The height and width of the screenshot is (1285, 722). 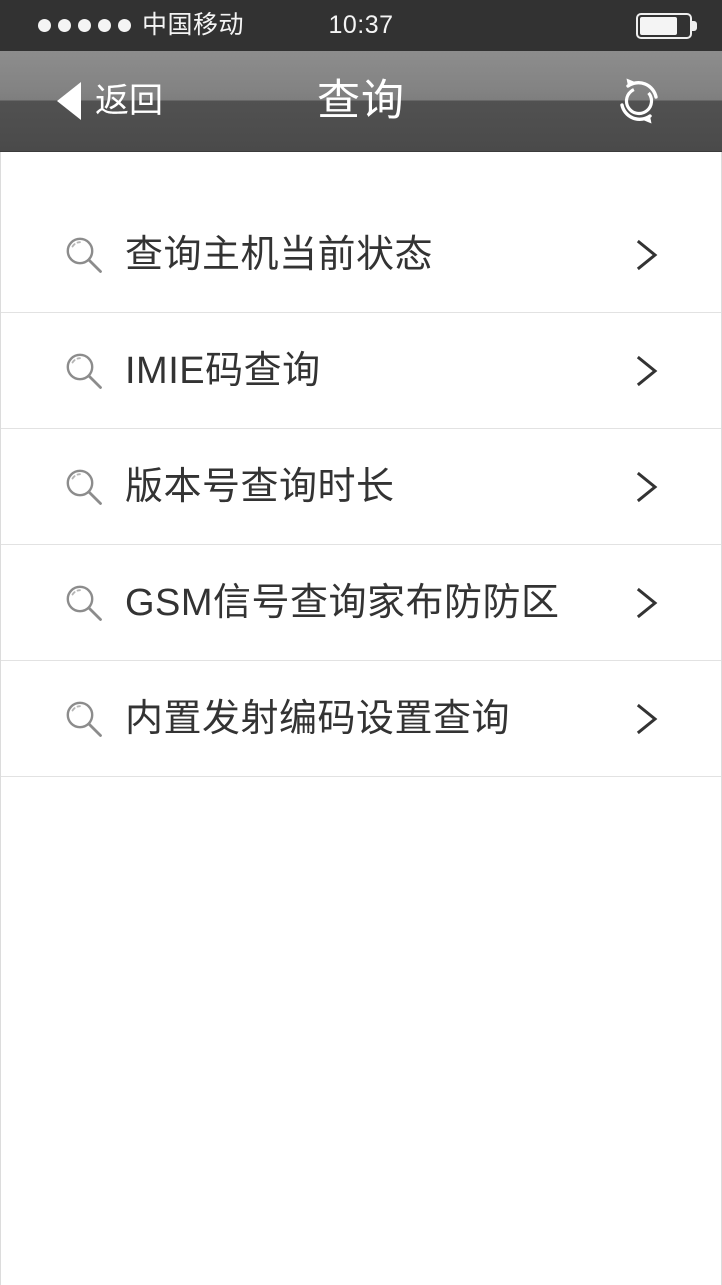 I want to click on list-item: 内置发射编码设置查询, so click(x=361, y=719).